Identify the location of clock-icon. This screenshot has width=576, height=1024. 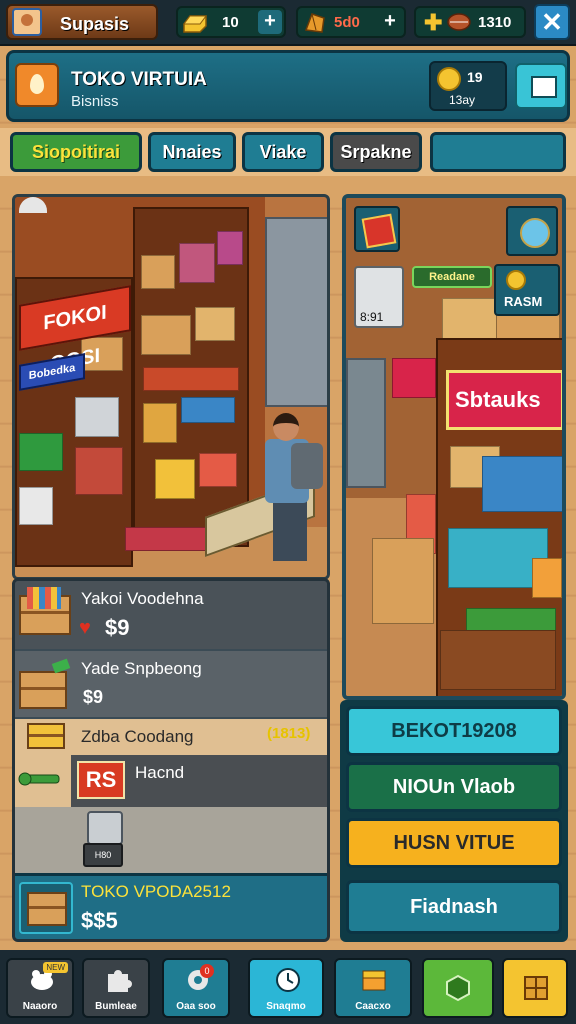
(288, 980).